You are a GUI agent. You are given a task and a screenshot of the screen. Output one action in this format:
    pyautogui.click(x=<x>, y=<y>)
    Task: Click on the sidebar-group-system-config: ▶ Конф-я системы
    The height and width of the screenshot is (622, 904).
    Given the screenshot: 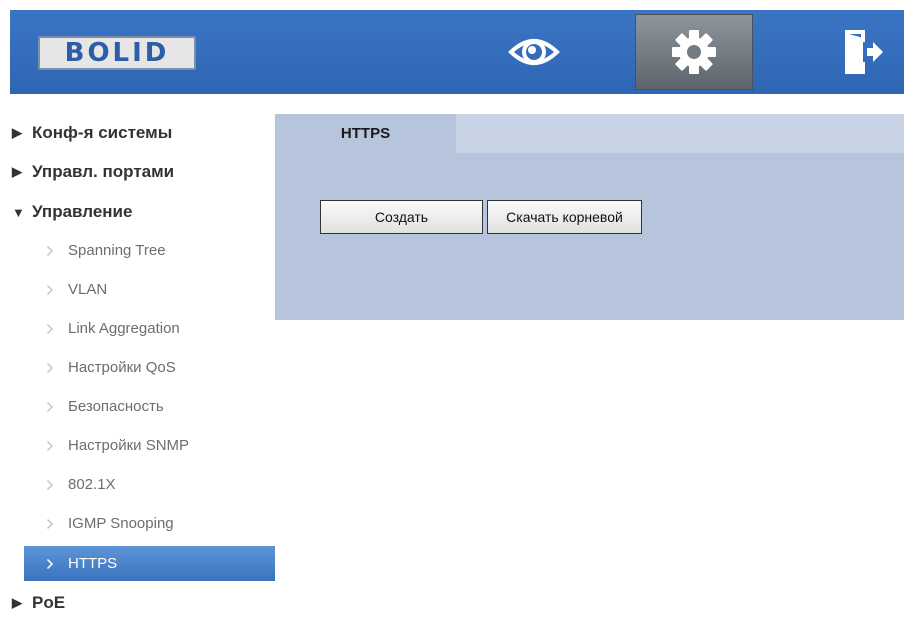 What is the action you would take?
    pyautogui.click(x=91, y=133)
    